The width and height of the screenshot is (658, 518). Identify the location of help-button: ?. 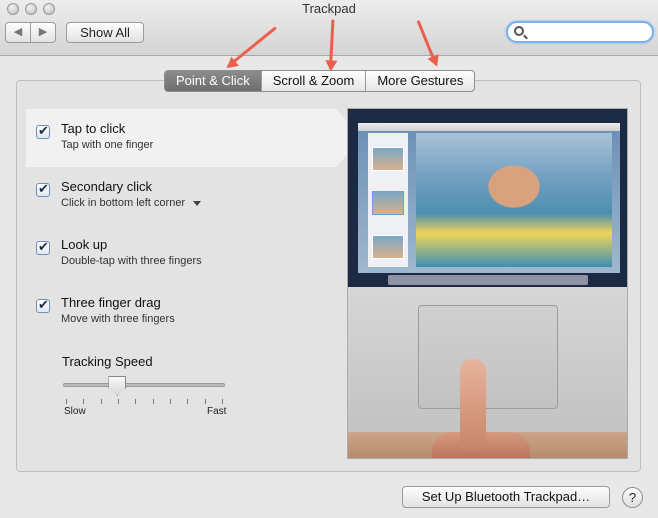
(632, 497).